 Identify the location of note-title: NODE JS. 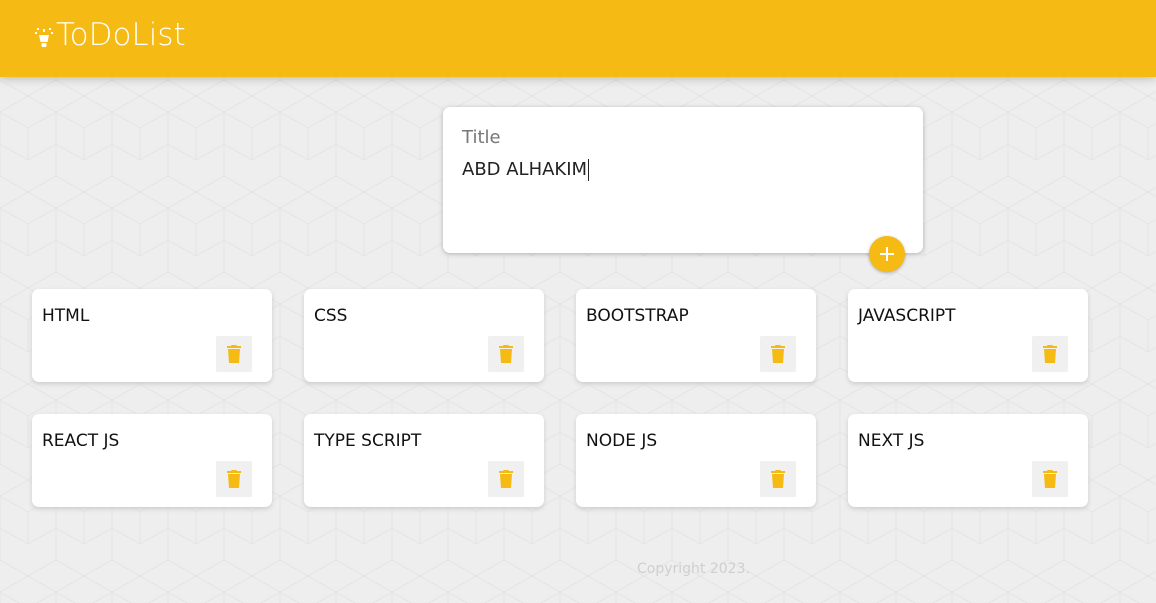
(622, 441).